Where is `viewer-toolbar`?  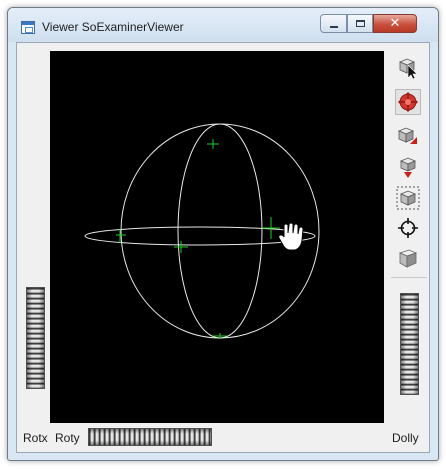 viewer-toolbar is located at coordinates (409, 164).